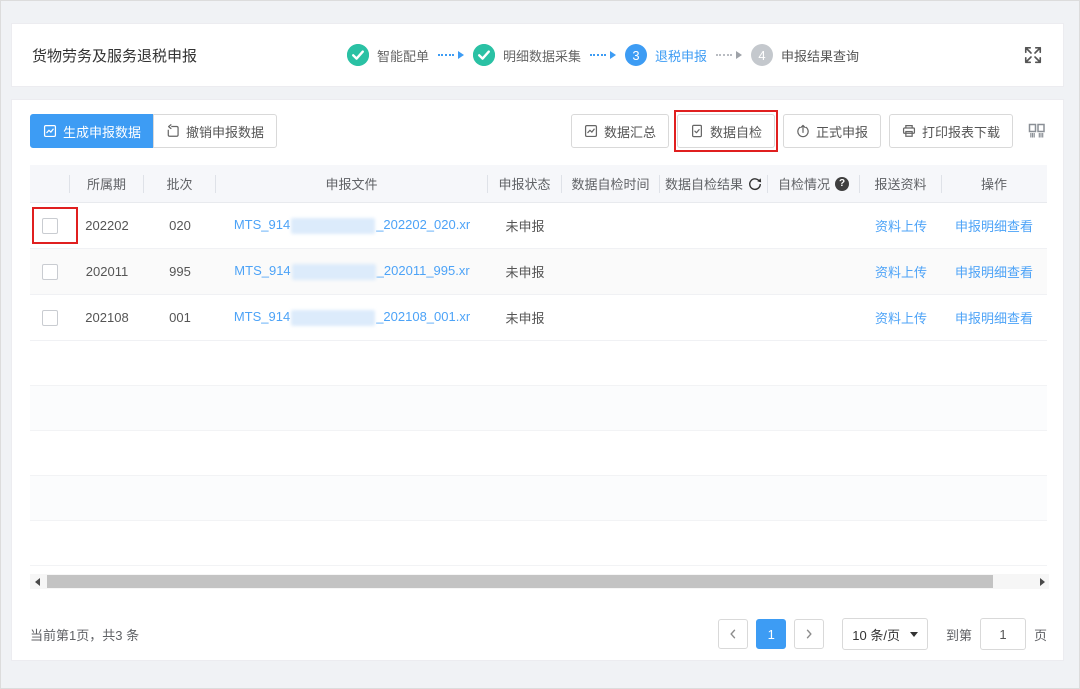  I want to click on document-check-icon, so click(697, 131).